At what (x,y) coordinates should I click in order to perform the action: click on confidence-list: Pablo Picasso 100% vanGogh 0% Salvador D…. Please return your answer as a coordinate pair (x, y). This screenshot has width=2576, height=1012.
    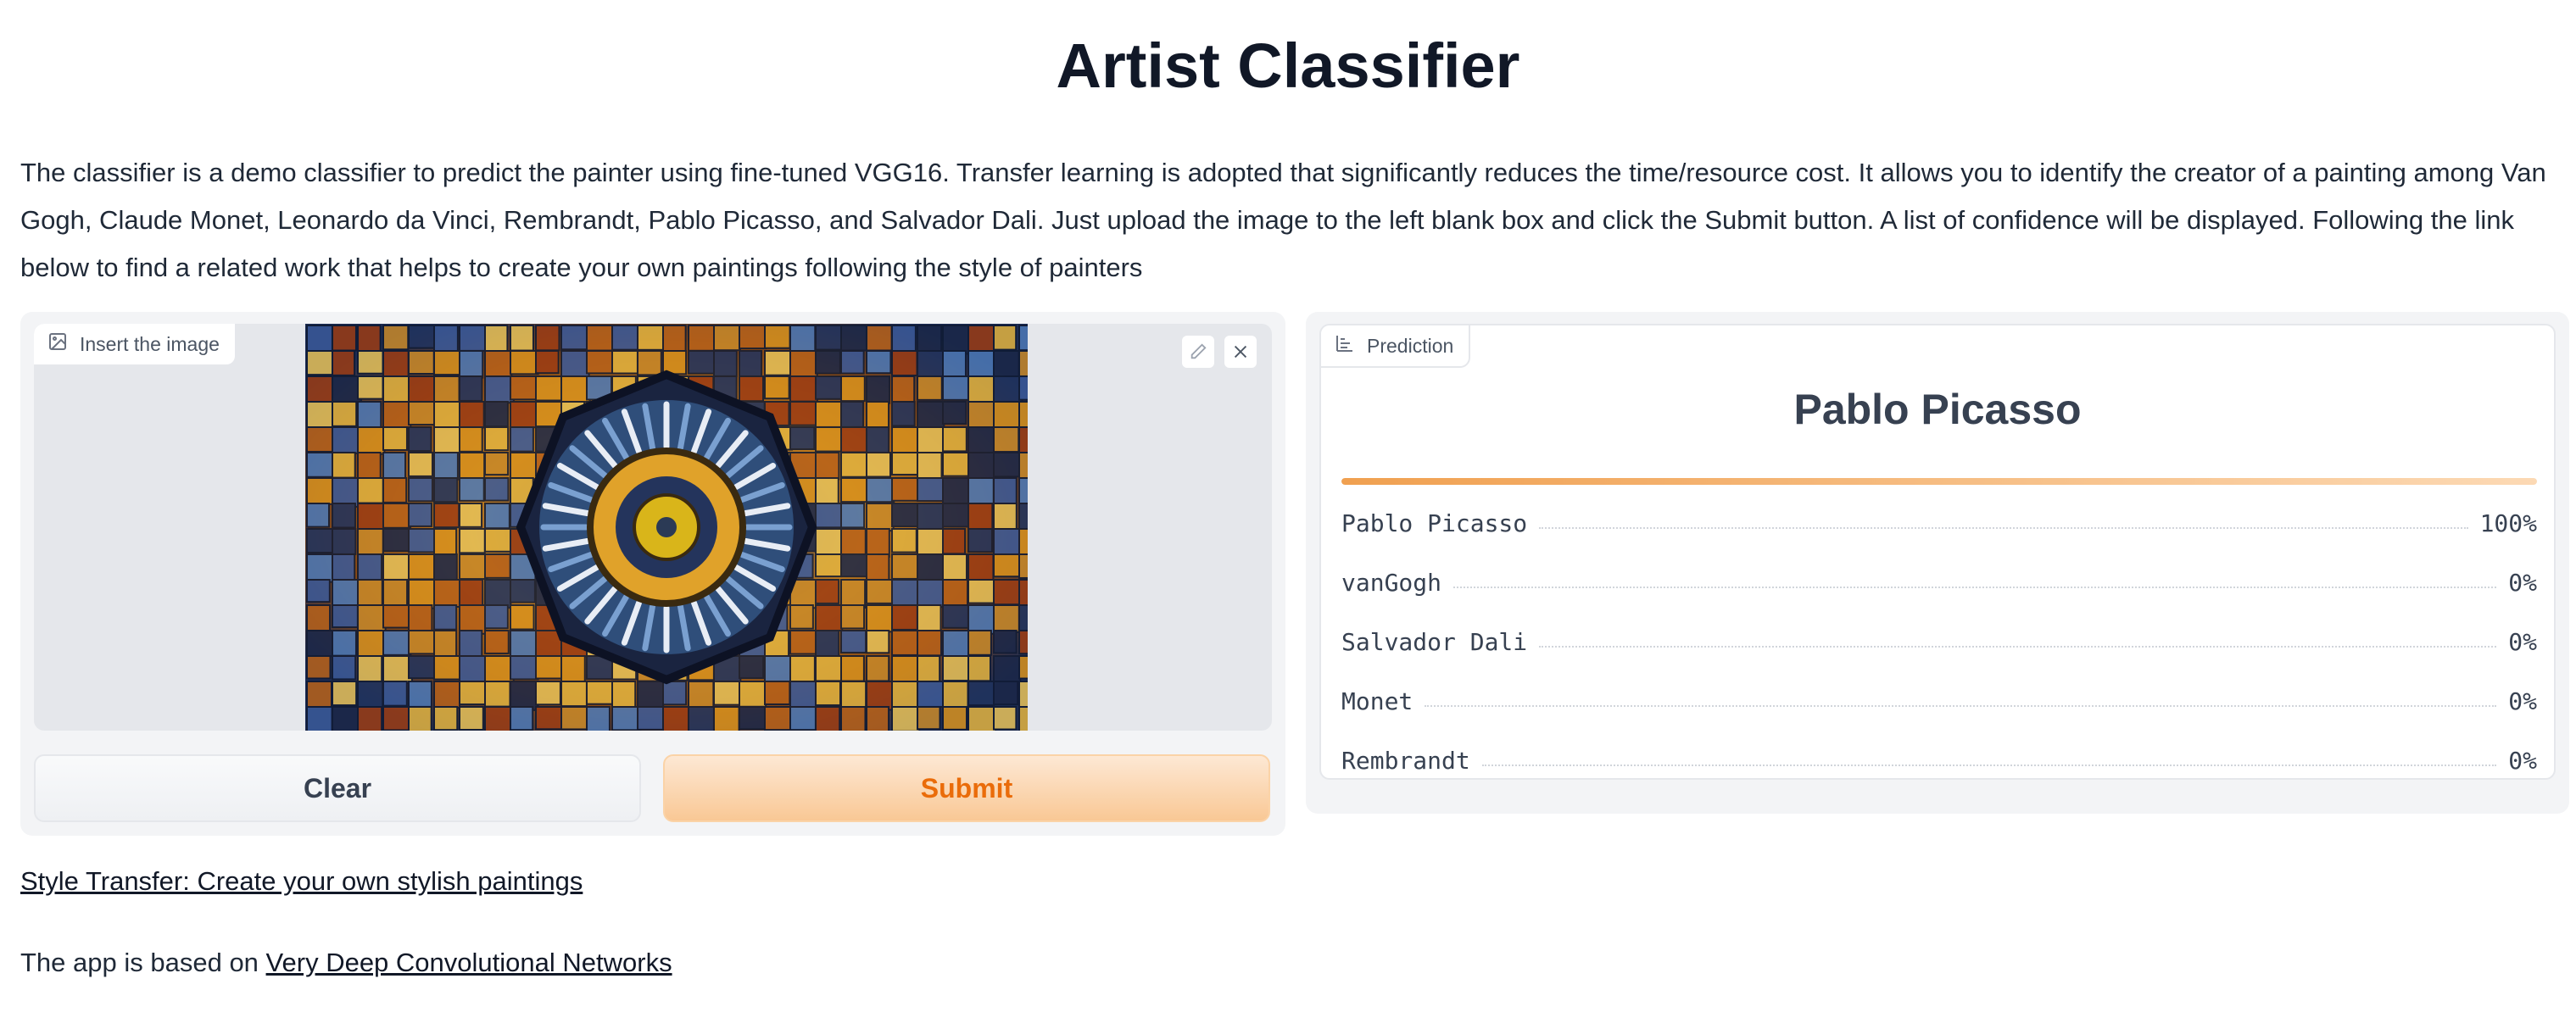
    Looking at the image, I should click on (1939, 641).